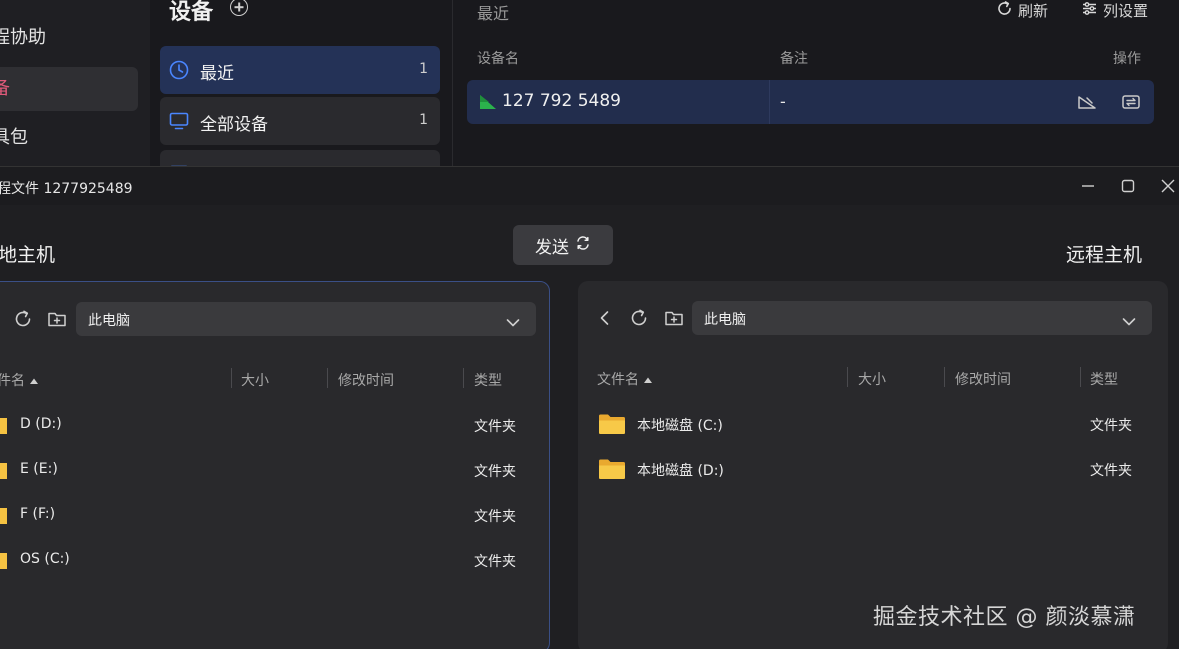  Describe the element at coordinates (179, 72) in the screenshot. I see `clock-icon` at that location.